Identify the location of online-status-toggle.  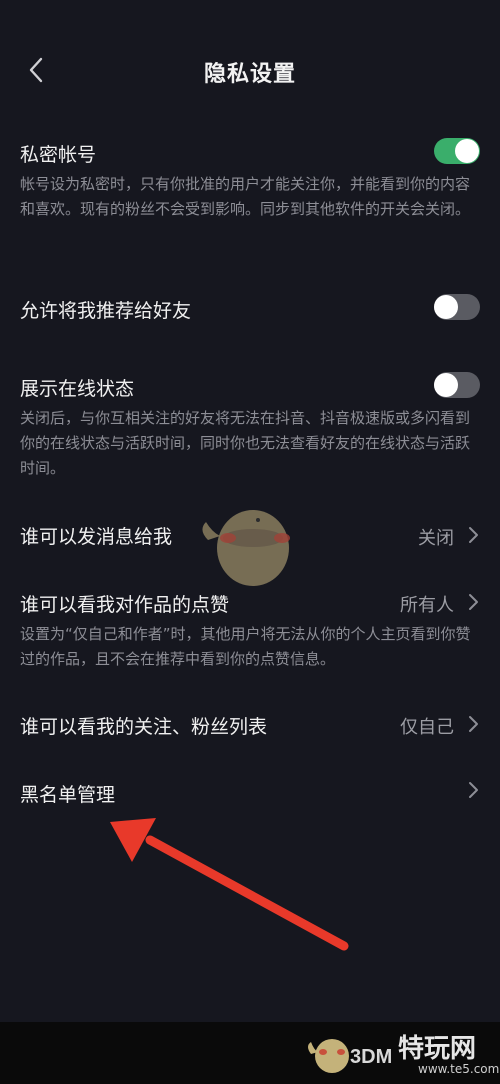
(457, 385).